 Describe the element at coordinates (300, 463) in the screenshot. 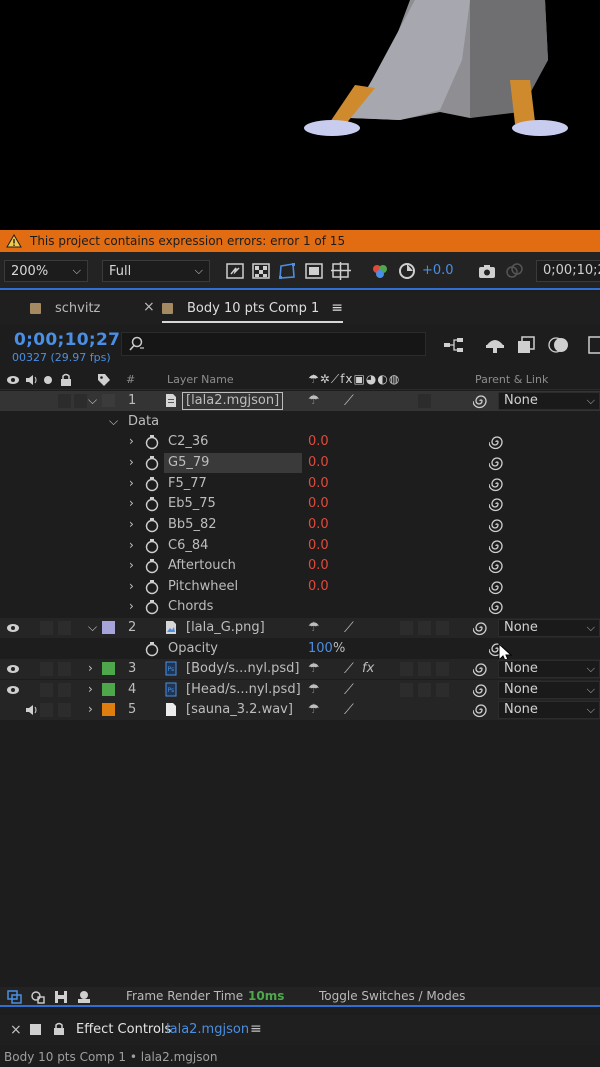

I see `data-property-row: › G5_79 0.0` at that location.